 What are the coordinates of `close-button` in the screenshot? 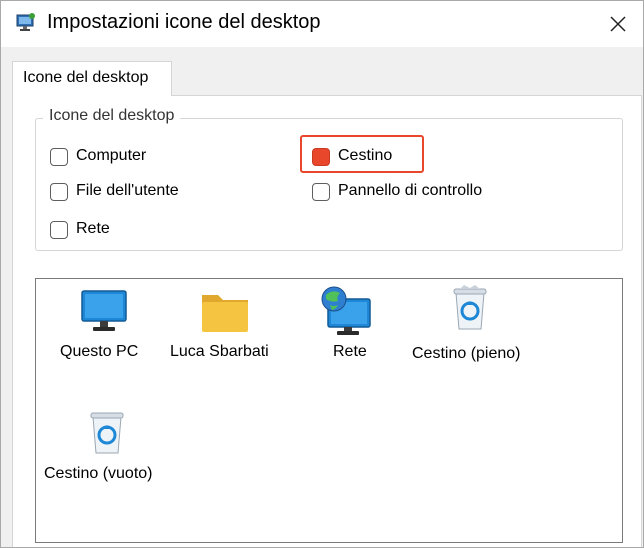 It's located at (618, 24).